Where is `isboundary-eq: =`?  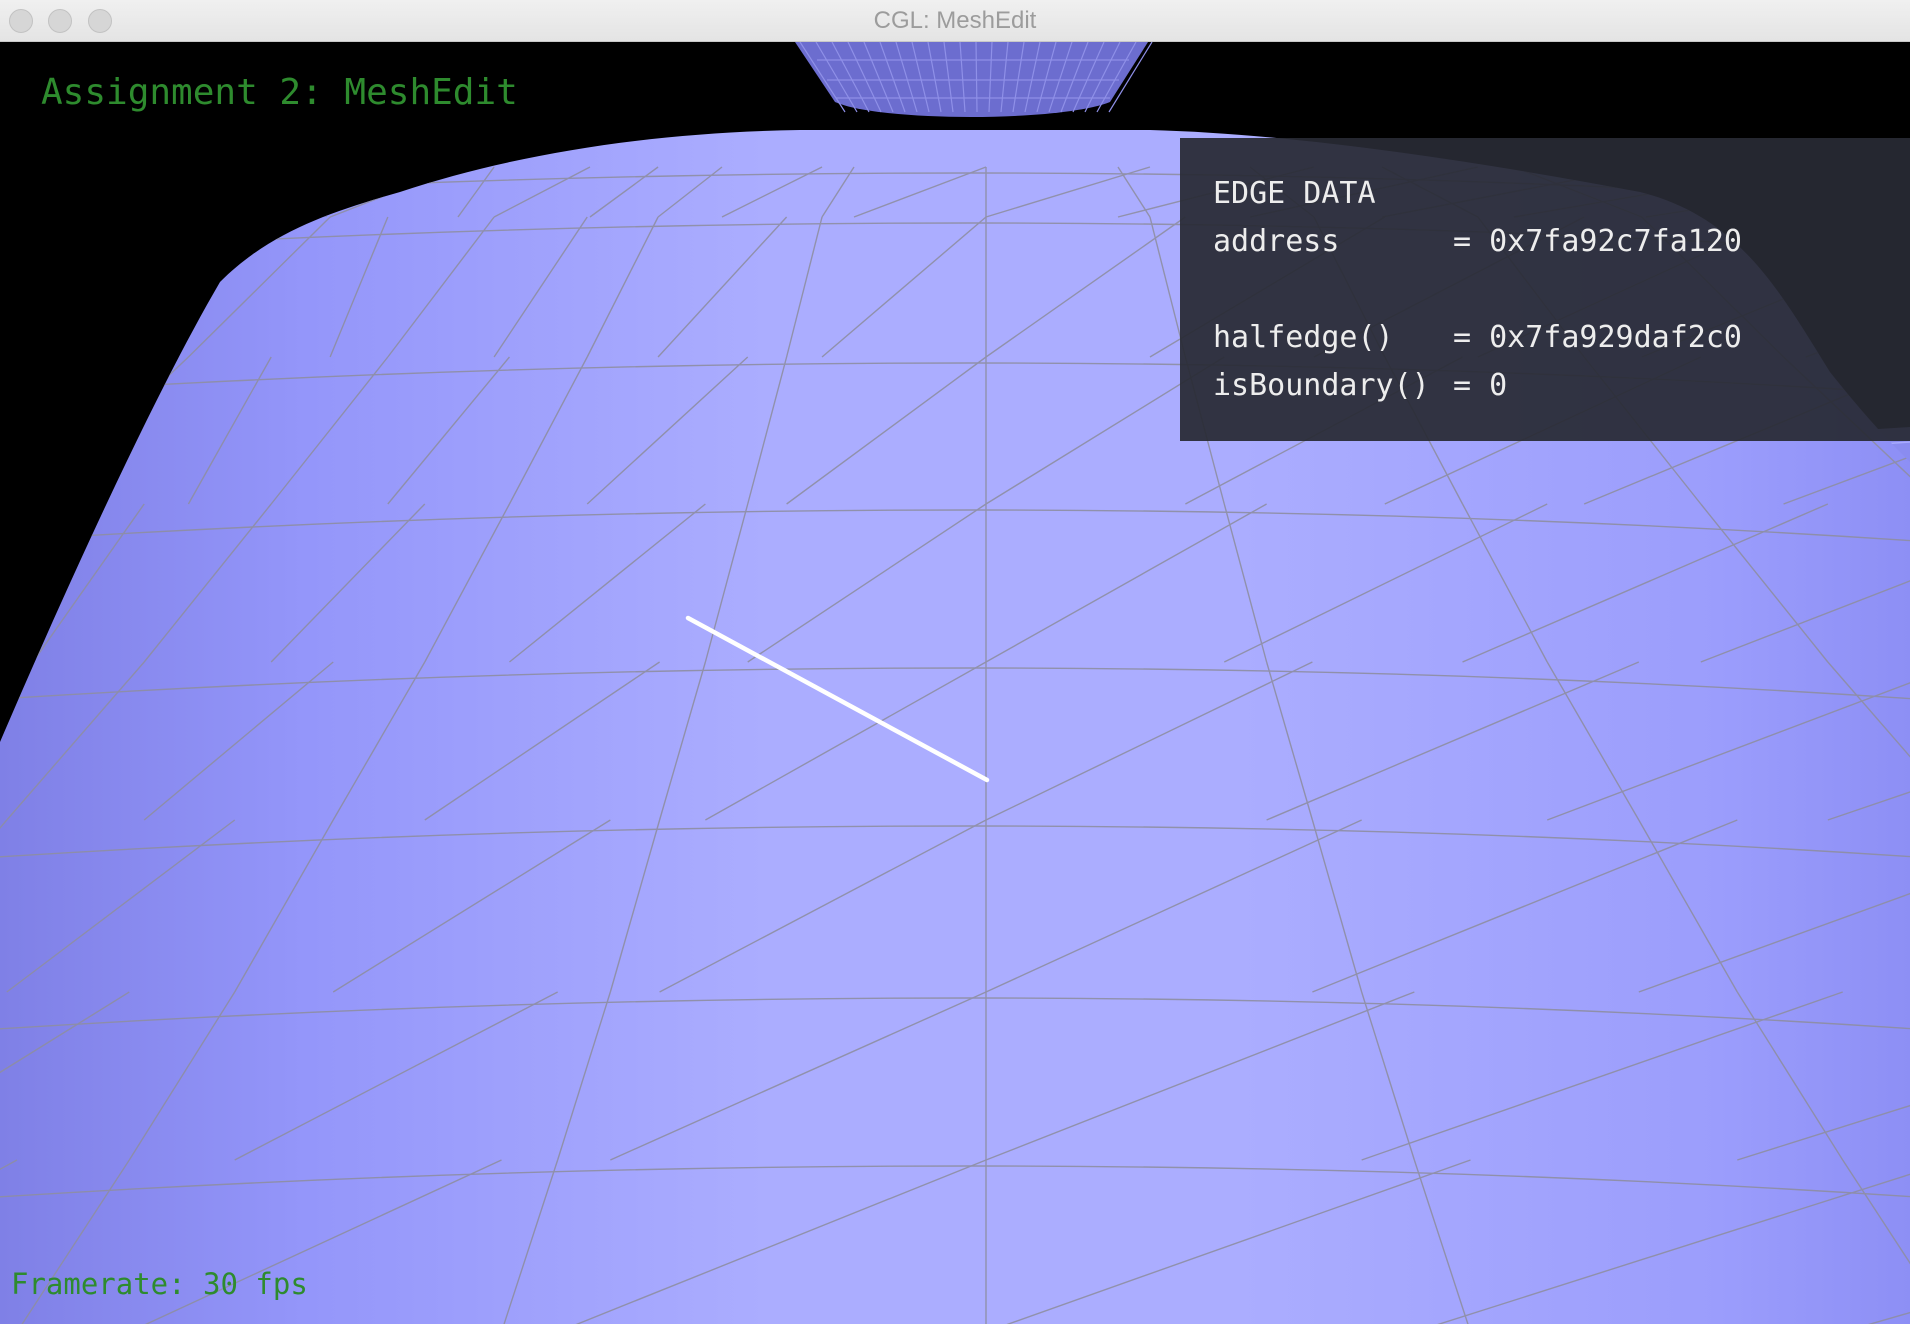 isboundary-eq: = is located at coordinates (1471, 385).